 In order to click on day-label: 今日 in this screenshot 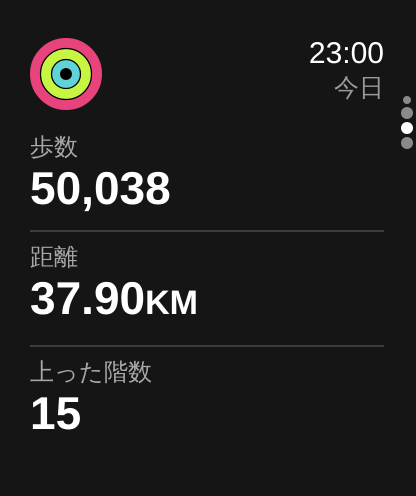, I will do `click(359, 88)`.